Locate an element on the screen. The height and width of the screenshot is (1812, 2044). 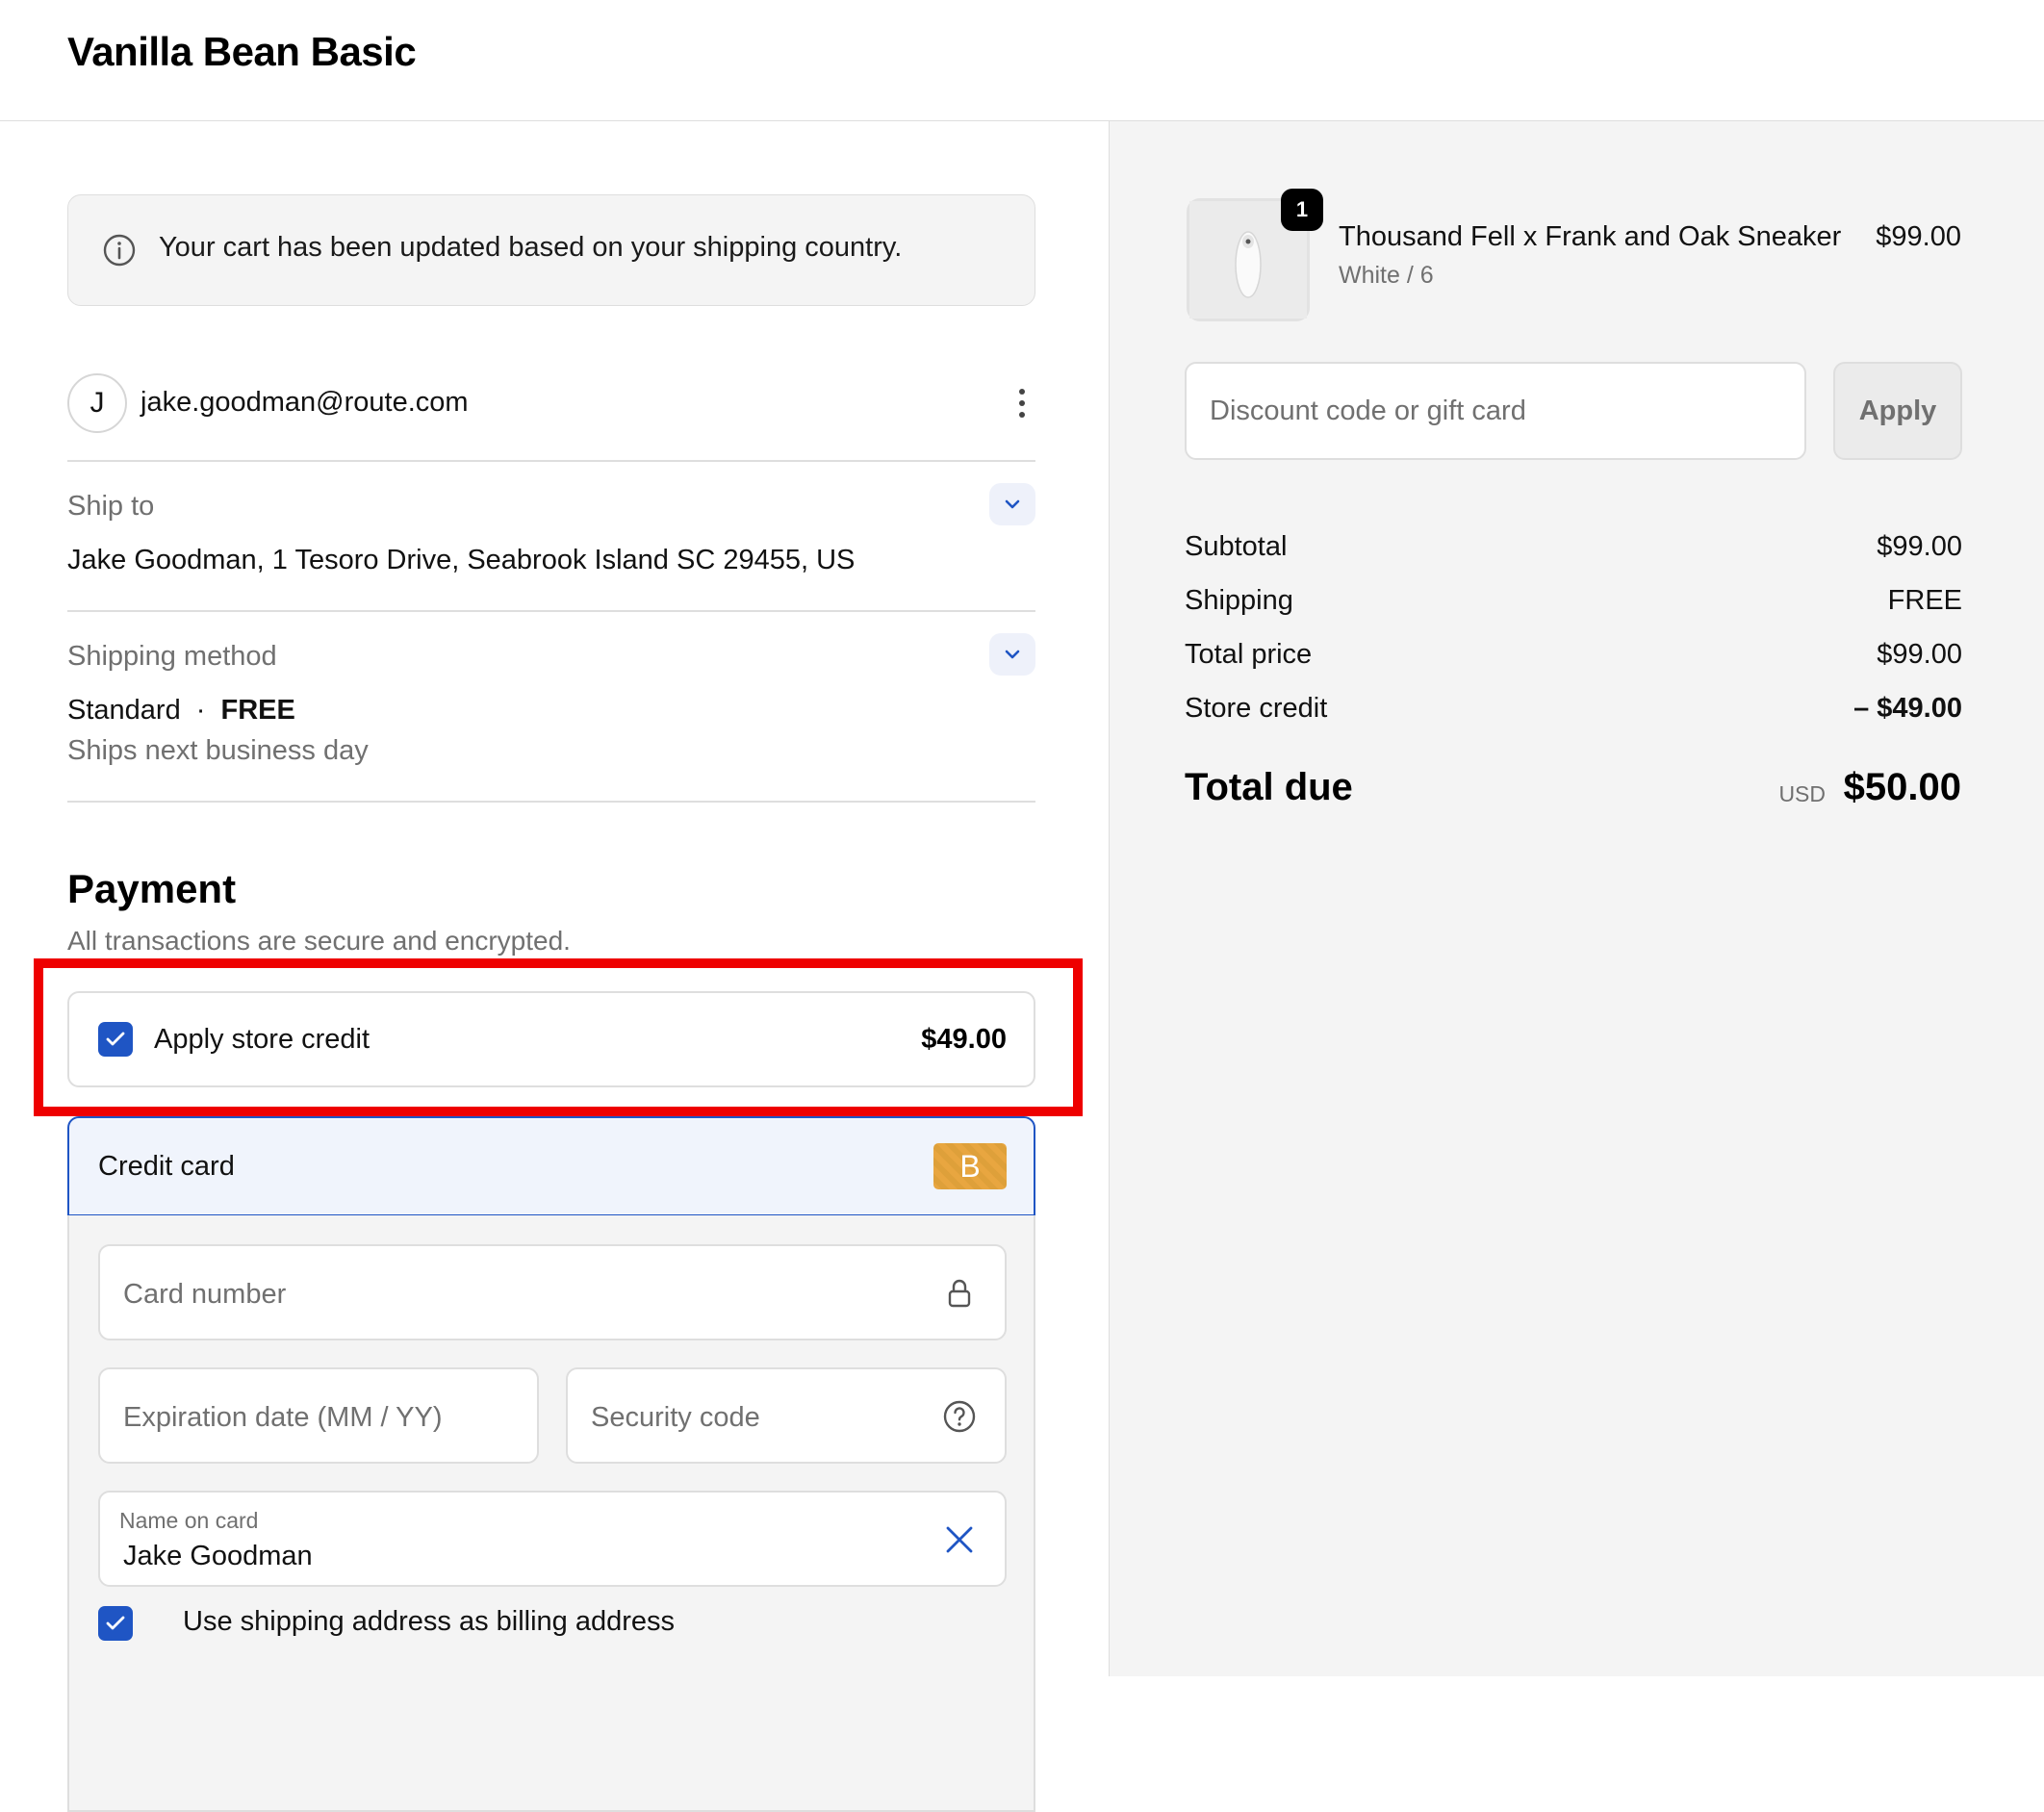
card-number-placeholder: Card number is located at coordinates (205, 1294).